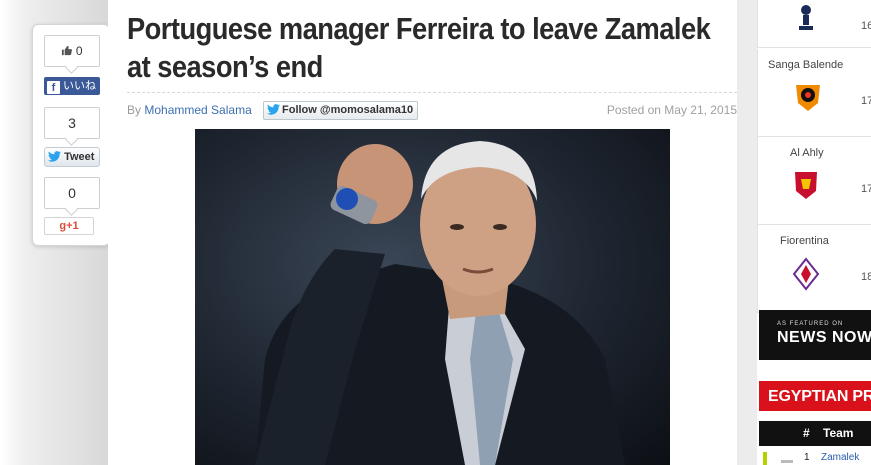 The image size is (871, 465). What do you see at coordinates (79, 51) in the screenshot?
I see `like-count: 0` at bounding box center [79, 51].